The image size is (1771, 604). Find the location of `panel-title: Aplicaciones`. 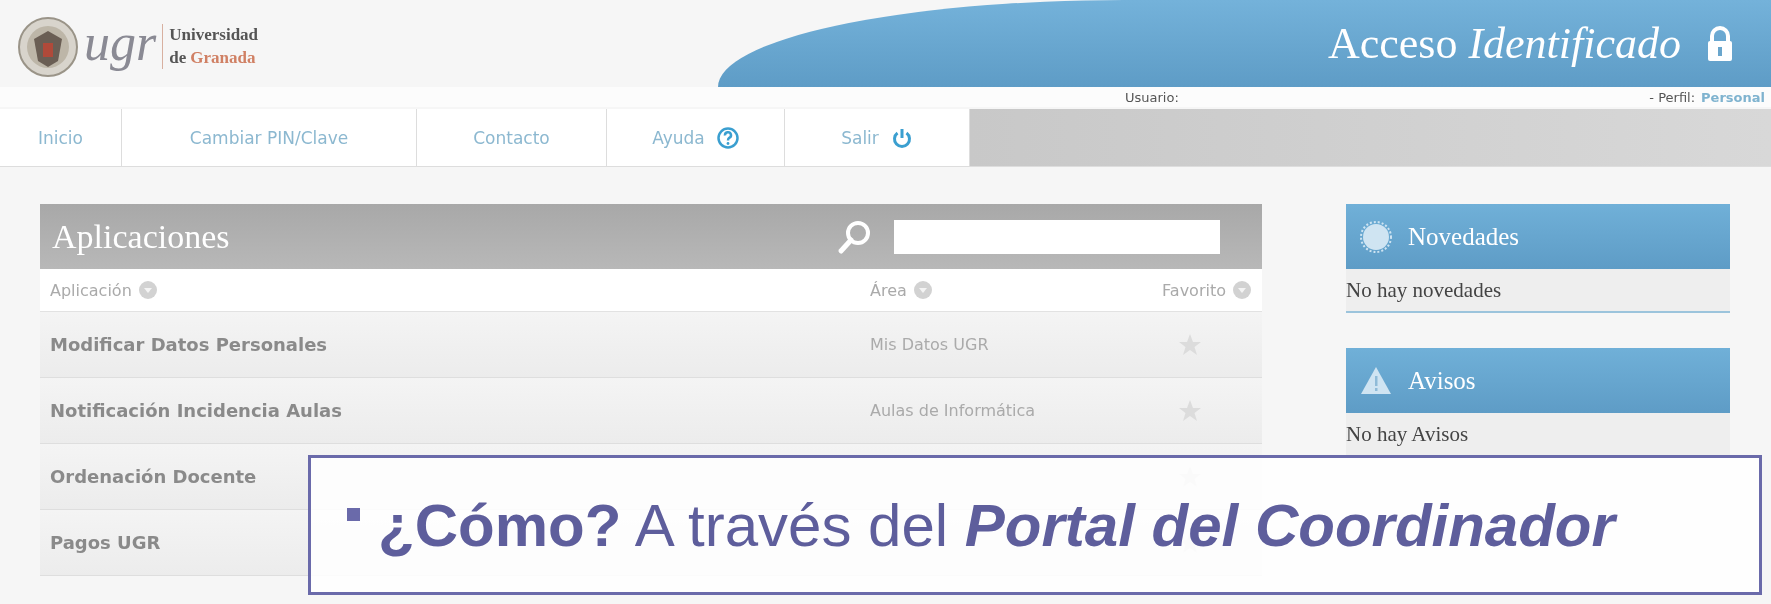

panel-title: Aplicaciones is located at coordinates (141, 236).